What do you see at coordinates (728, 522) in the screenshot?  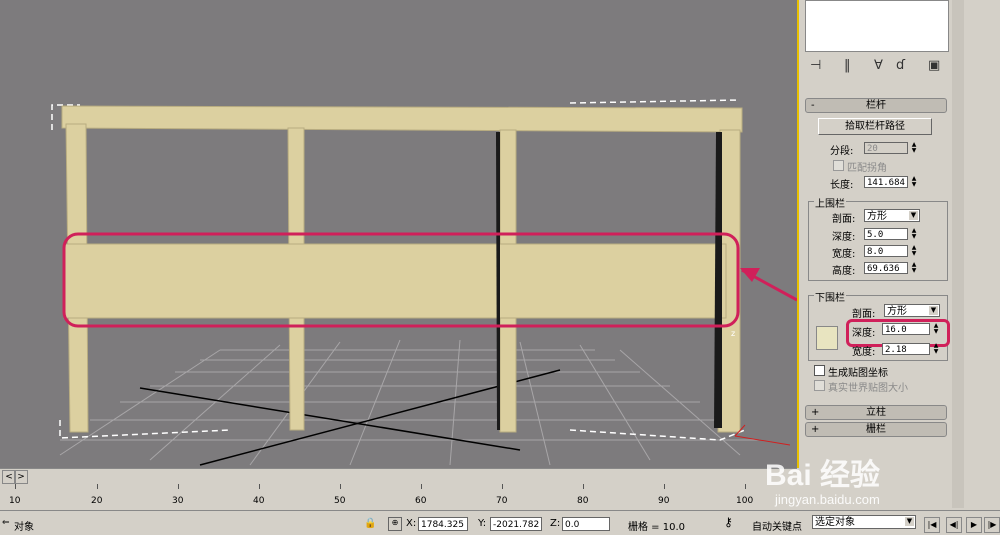 I see `key-icon: ⚷` at bounding box center [728, 522].